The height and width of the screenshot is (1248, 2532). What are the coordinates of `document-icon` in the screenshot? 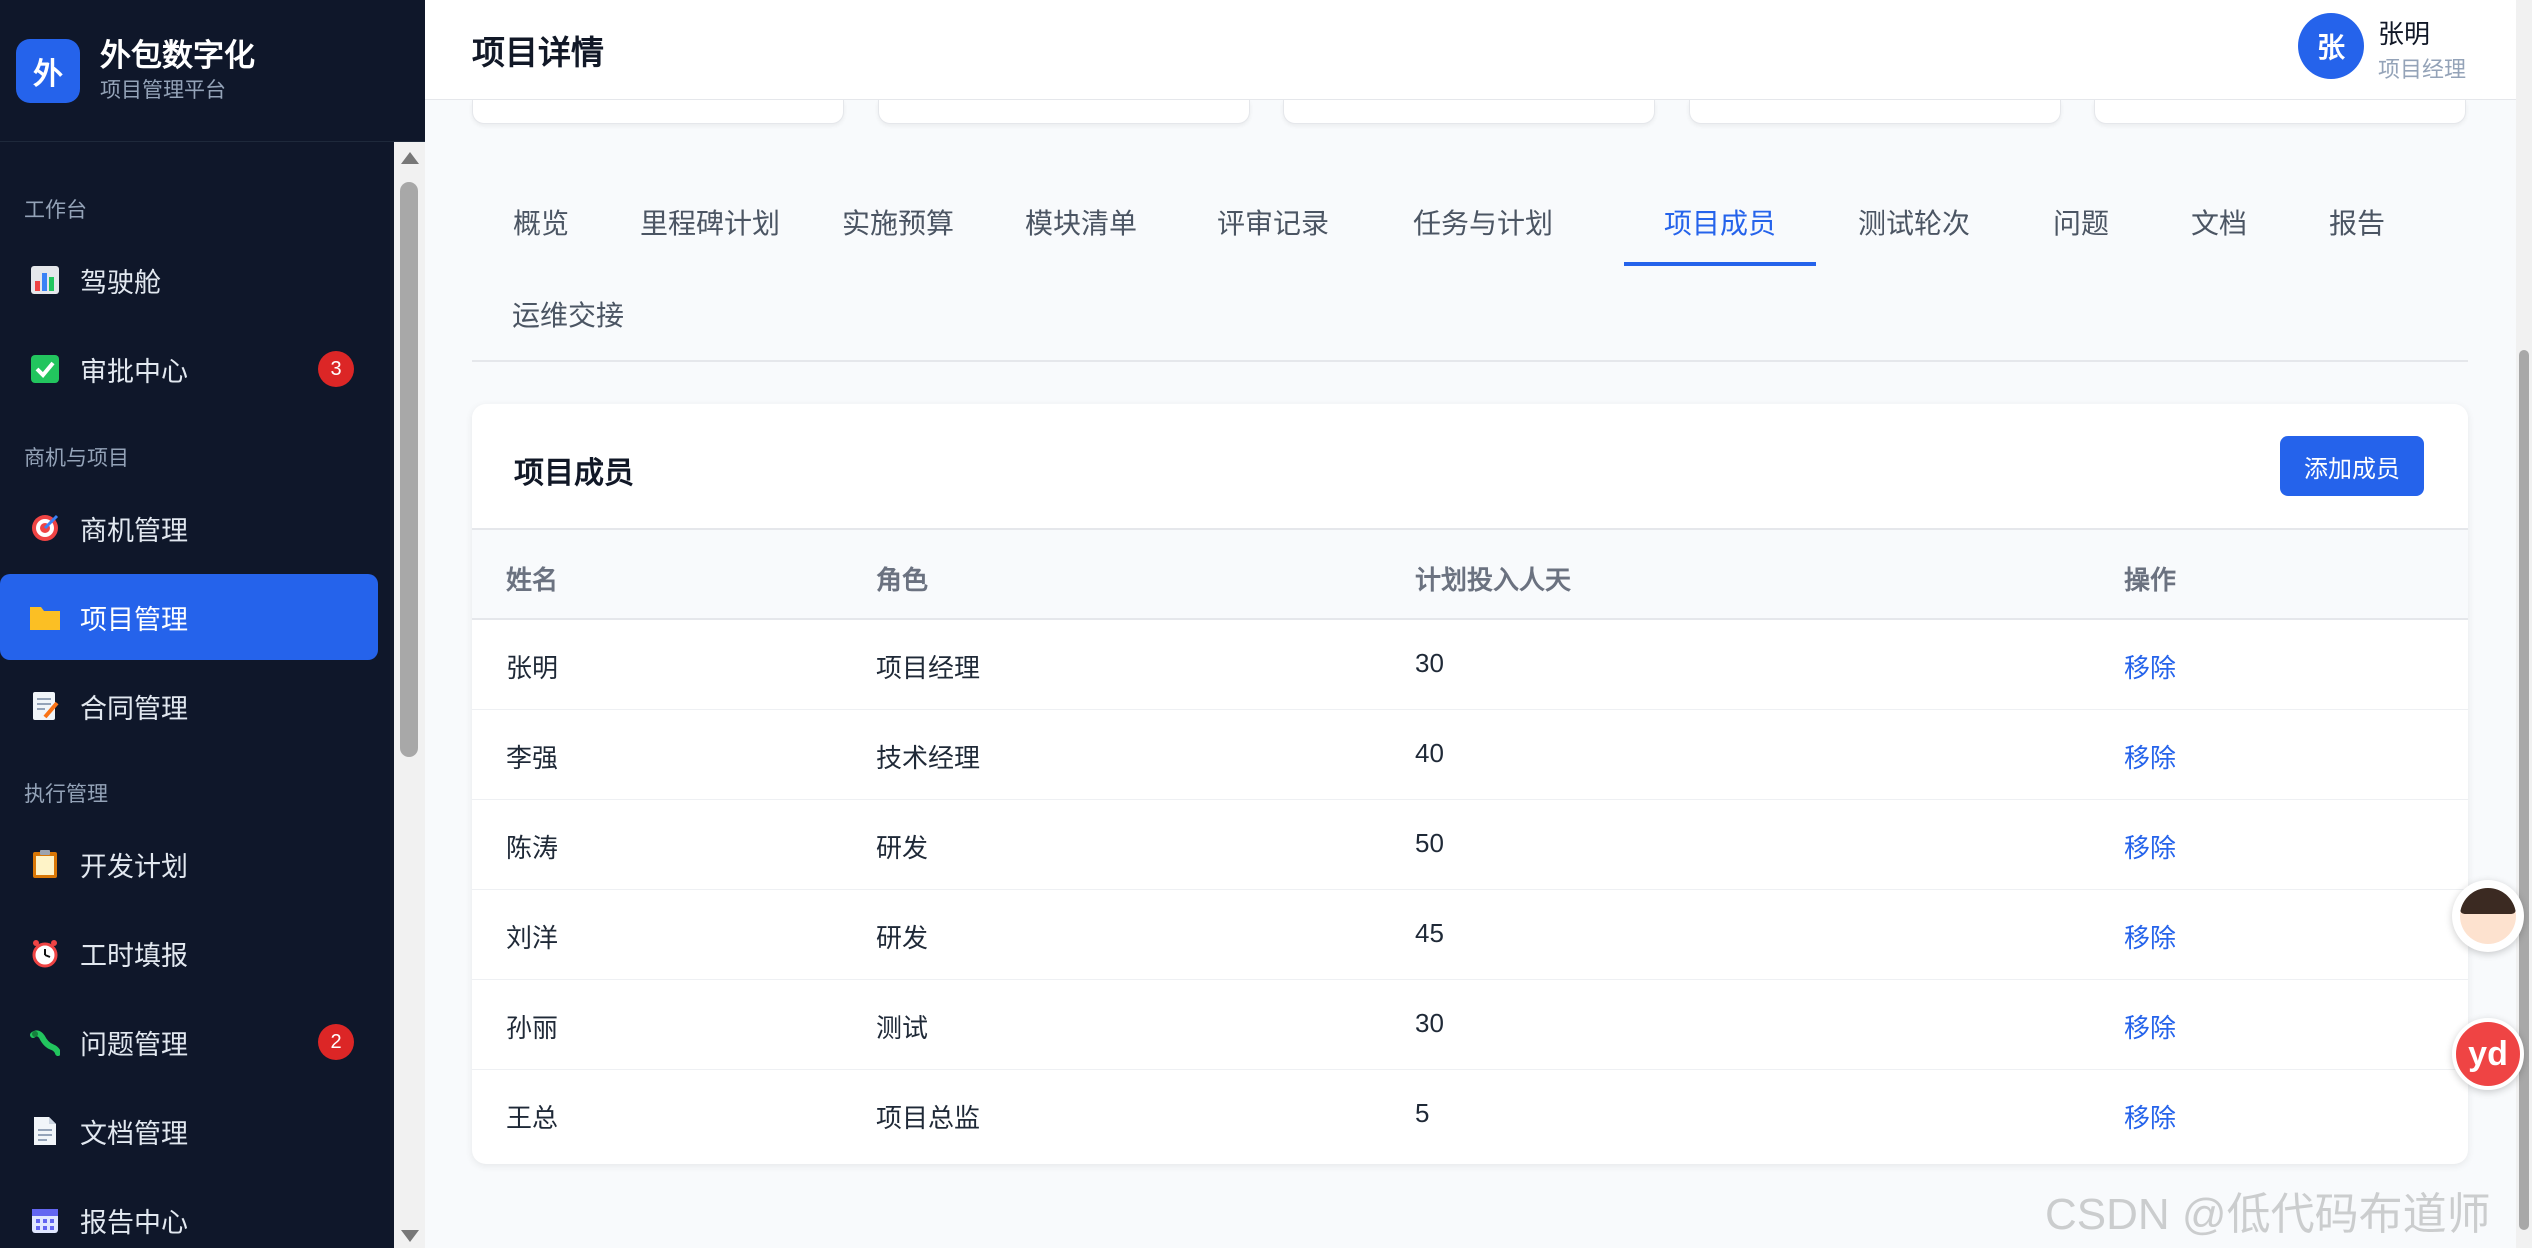 It's located at (45, 1131).